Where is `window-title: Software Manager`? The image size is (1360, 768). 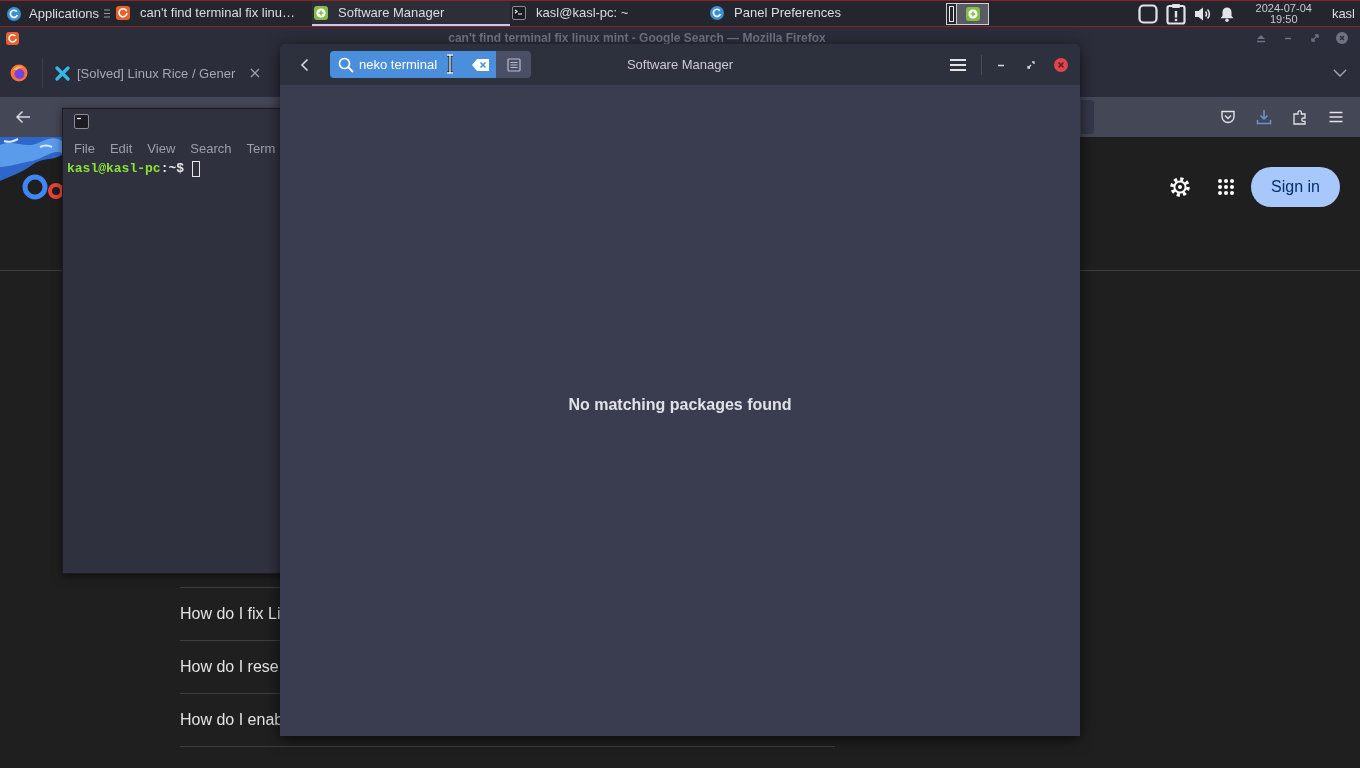
window-title: Software Manager is located at coordinates (680, 64).